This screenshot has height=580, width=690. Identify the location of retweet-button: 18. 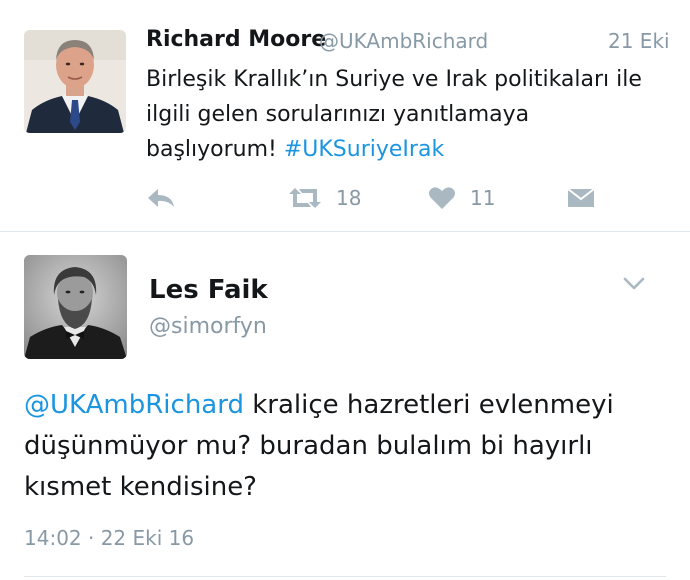
(324, 198).